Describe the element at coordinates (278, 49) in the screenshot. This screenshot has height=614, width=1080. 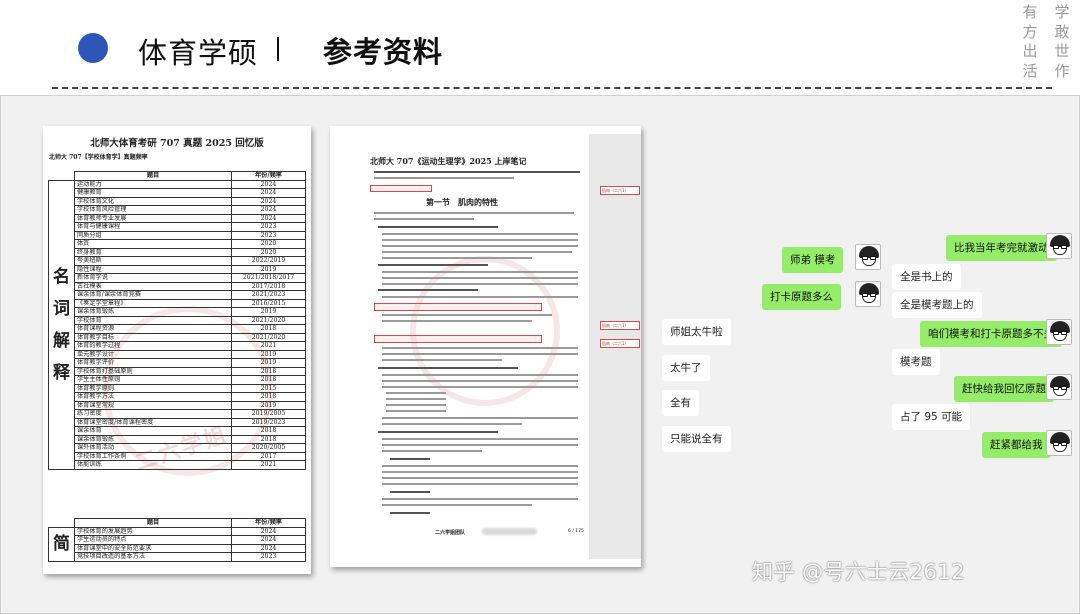
I see `title-separator` at that location.